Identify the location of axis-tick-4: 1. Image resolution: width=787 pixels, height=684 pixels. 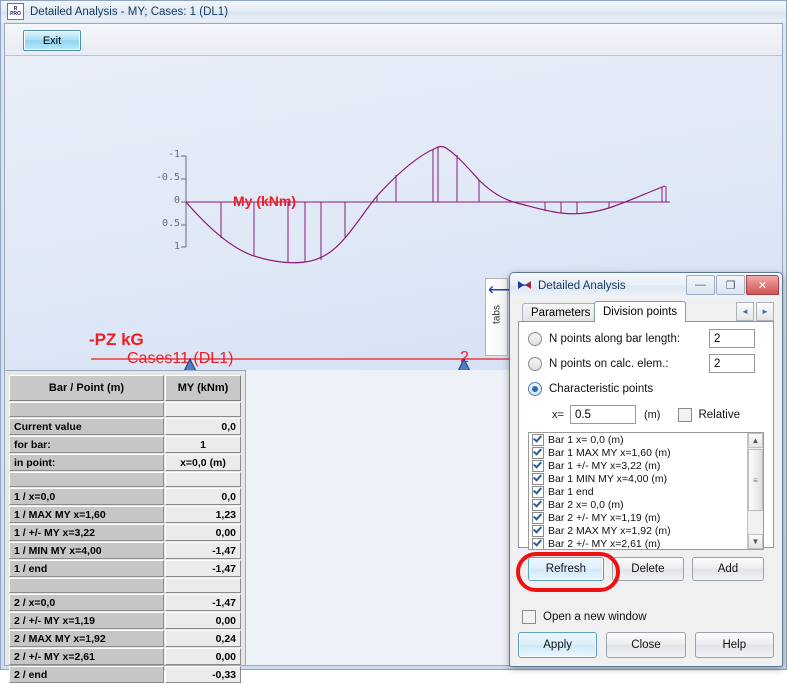
(176, 246).